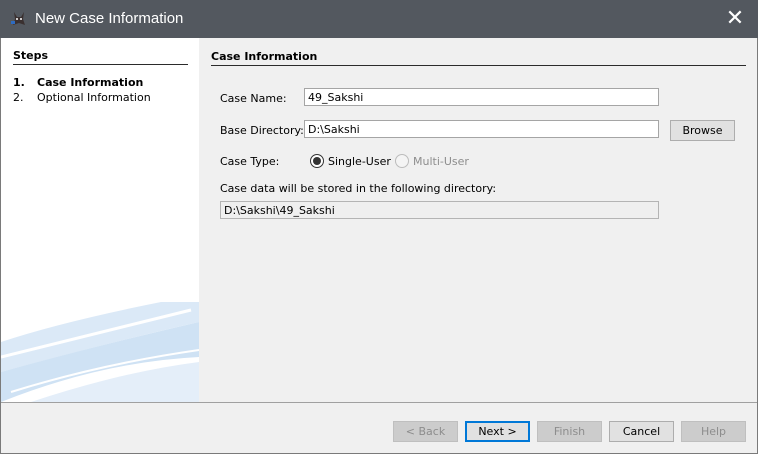 The width and height of the screenshot is (758, 454). What do you see at coordinates (100, 64) in the screenshot?
I see `steps-divider` at bounding box center [100, 64].